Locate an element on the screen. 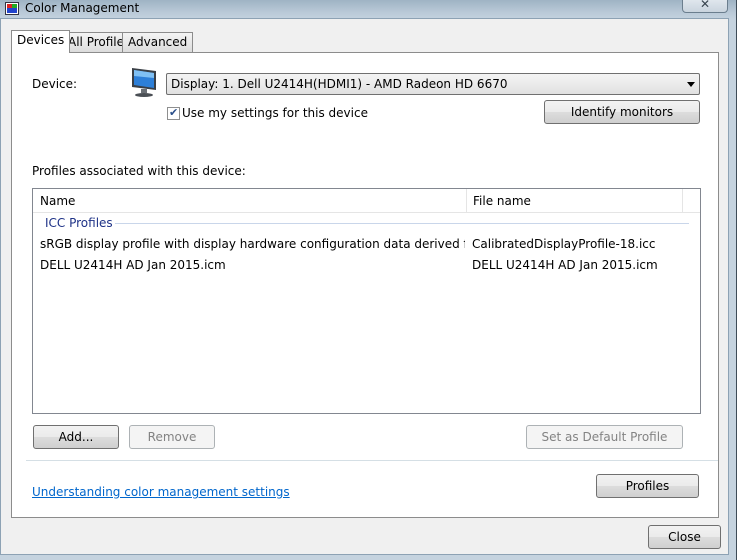 This screenshot has height=560, width=737. title-bar: Color Management ✕ is located at coordinates (368, 9).